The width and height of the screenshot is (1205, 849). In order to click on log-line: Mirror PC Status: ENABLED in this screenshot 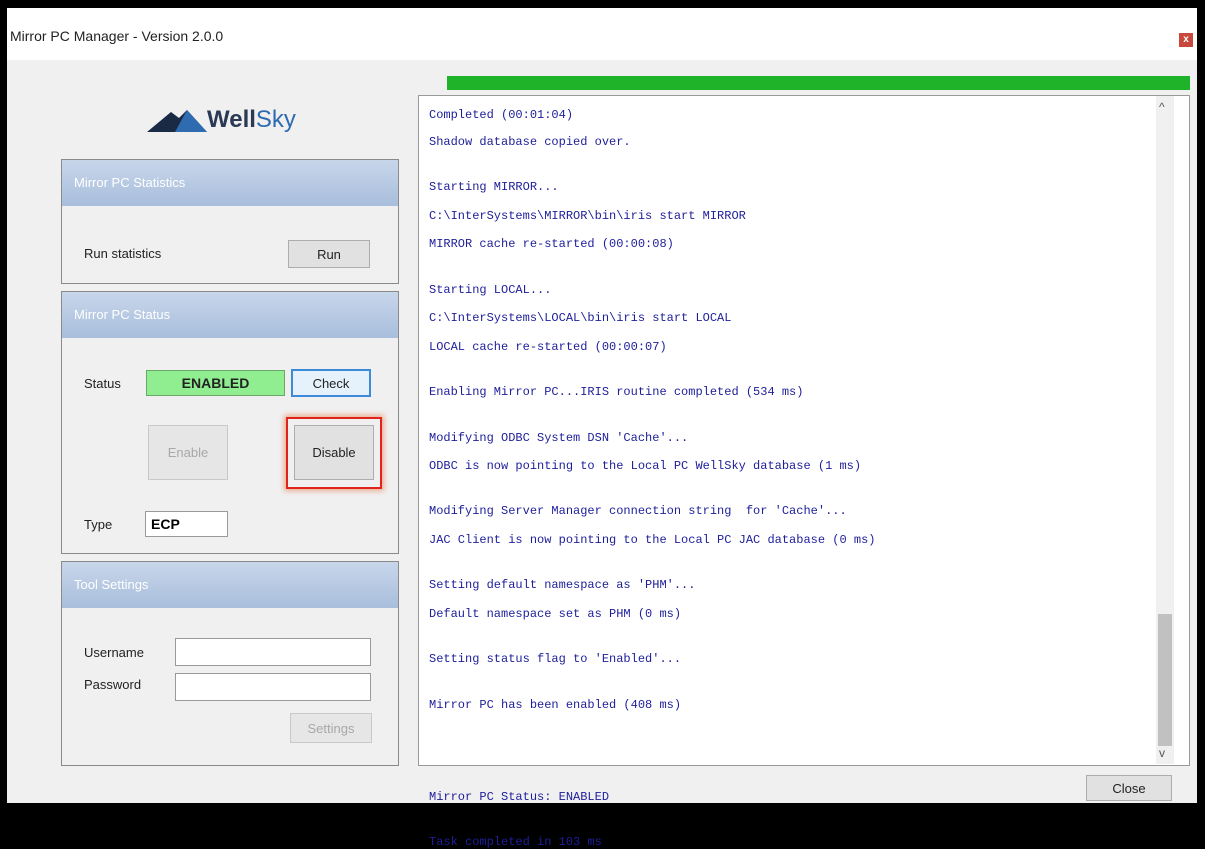, I will do `click(519, 797)`.